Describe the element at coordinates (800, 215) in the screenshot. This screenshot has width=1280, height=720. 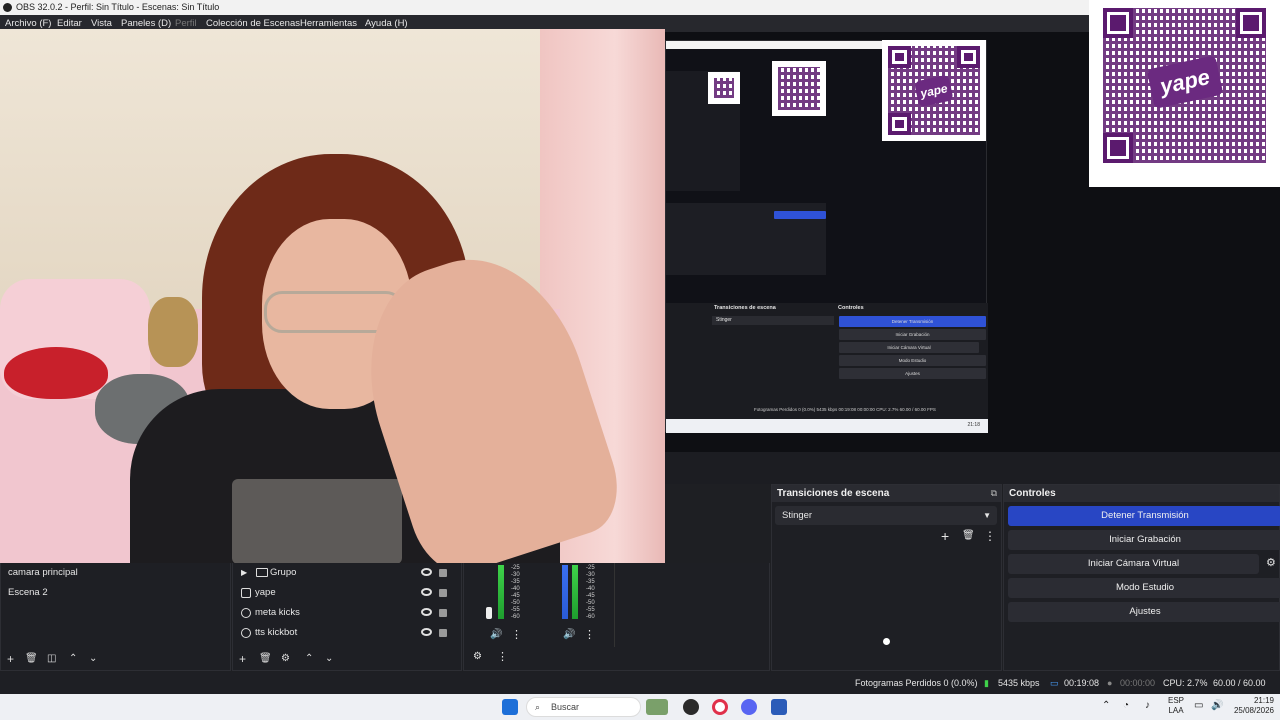
I see `nested-mini-stop-button` at that location.